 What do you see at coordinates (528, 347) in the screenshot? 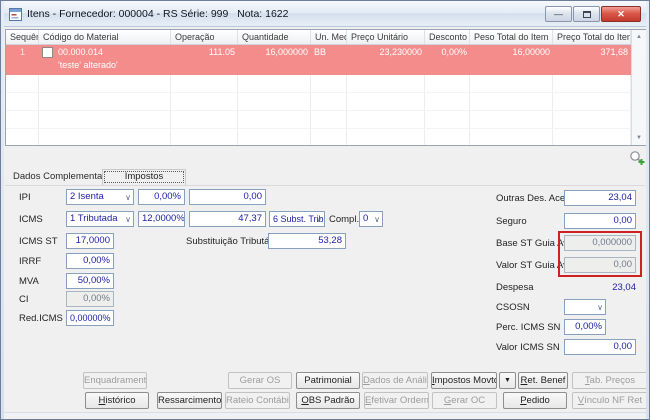
I see `valor-icms-sn-label: Valor ICMS SN` at bounding box center [528, 347].